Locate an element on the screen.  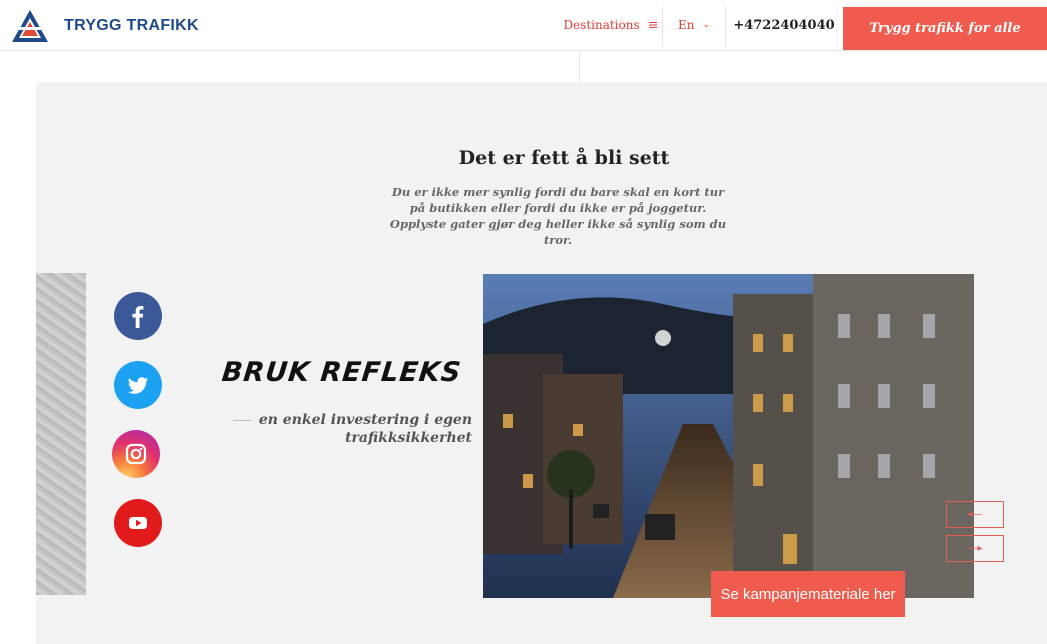
twitter-button is located at coordinates (138, 385).